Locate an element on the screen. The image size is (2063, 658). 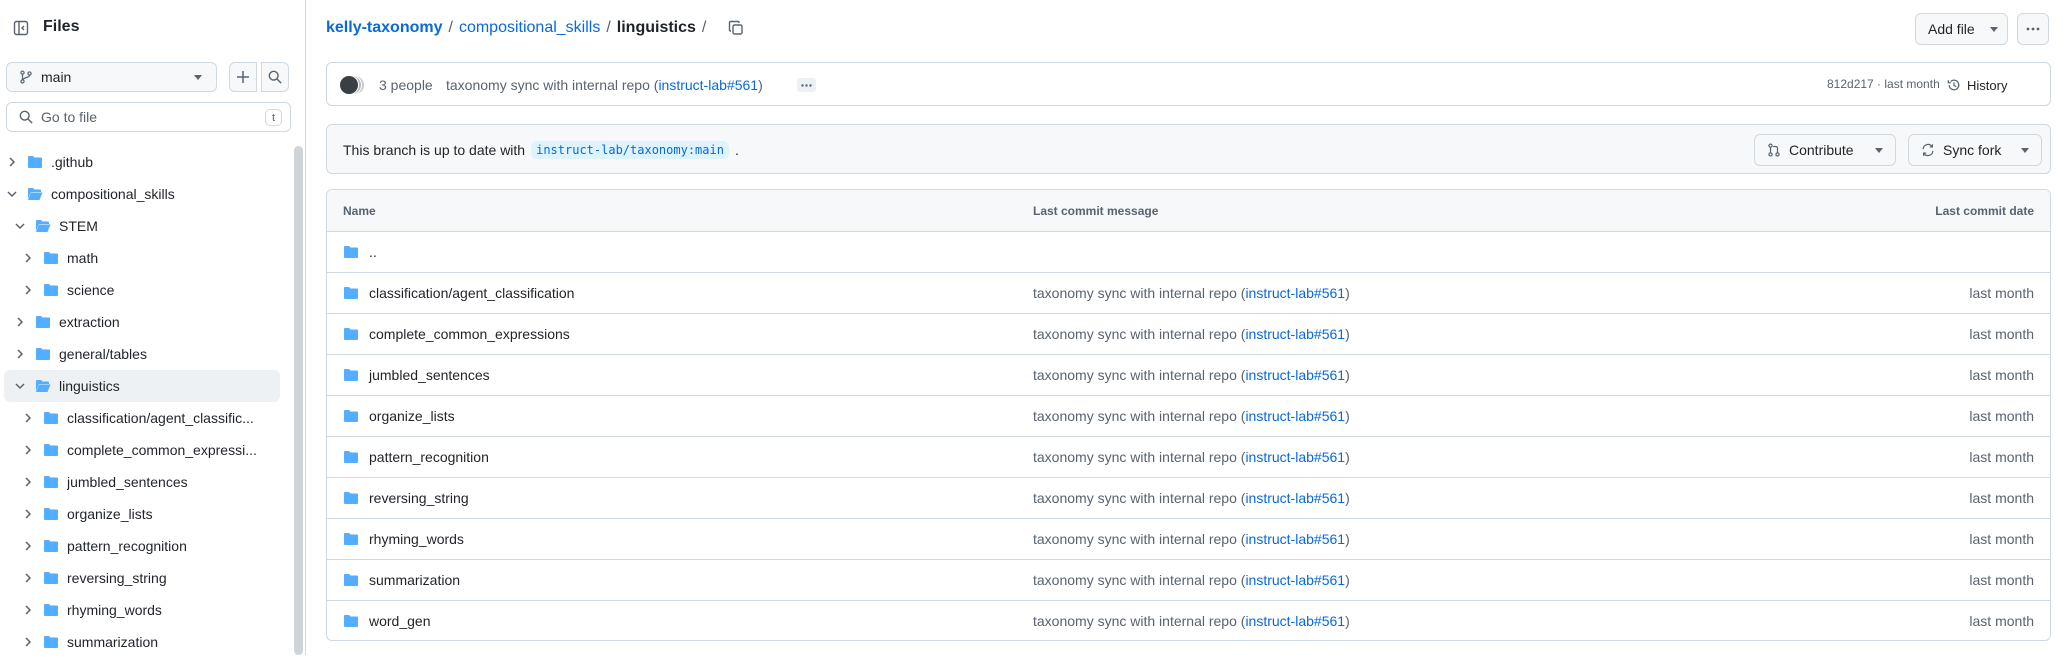
tree-item: STEM is located at coordinates (140, 226).